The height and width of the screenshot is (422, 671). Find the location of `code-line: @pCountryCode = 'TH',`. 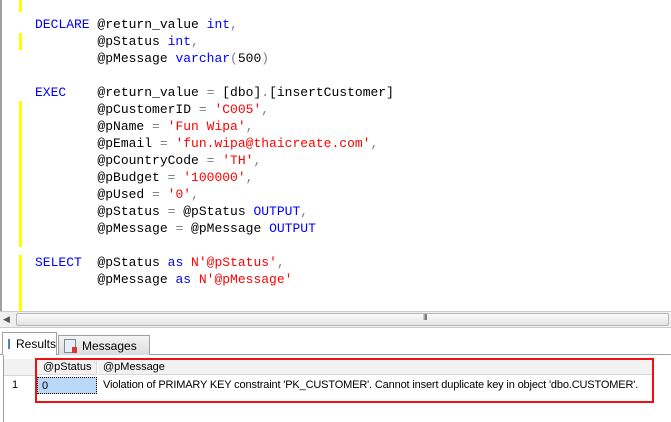

code-line: @pCountryCode = 'TH', is located at coordinates (214, 160).